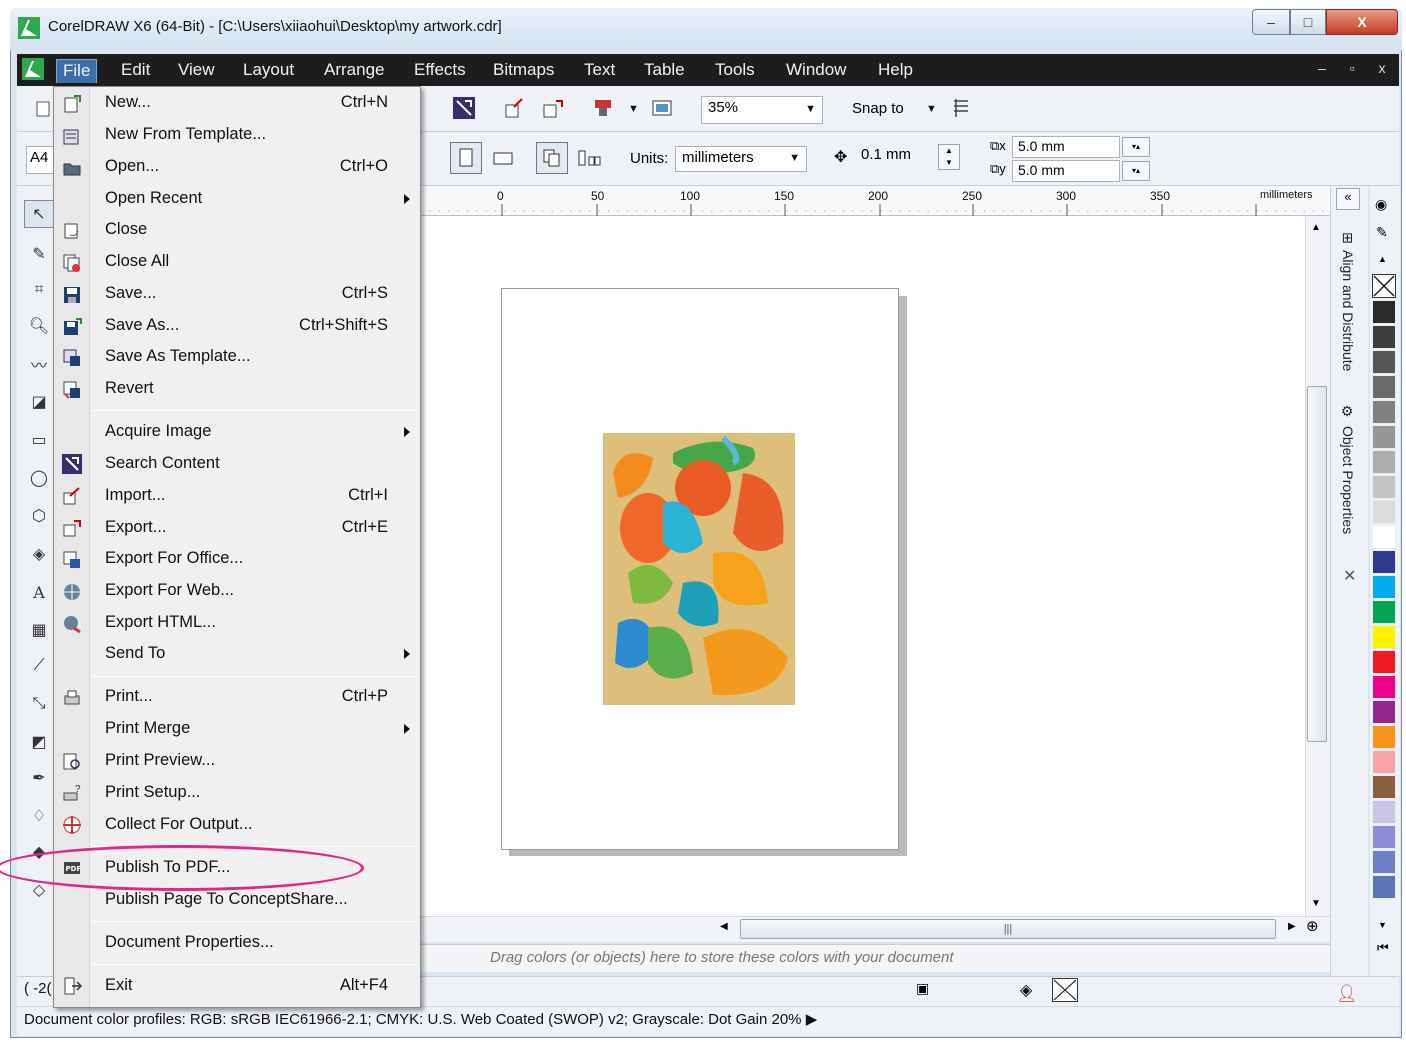 This screenshot has width=1406, height=1044. Describe the element at coordinates (1008, 929) in the screenshot. I see `horizontal-scroll-thumb: |||` at that location.